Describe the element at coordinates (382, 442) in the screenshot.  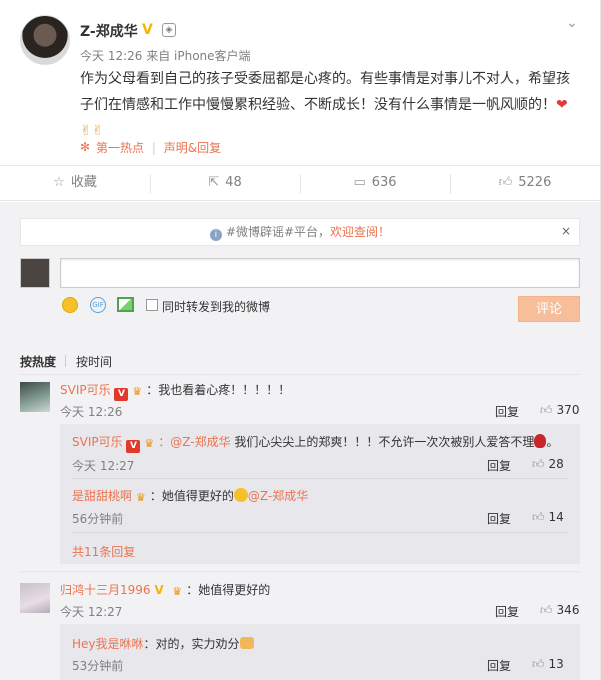
I see `reply-text: 我们心尖尖上的郑爽！！！不允许一次次被别人爱答不理` at that location.